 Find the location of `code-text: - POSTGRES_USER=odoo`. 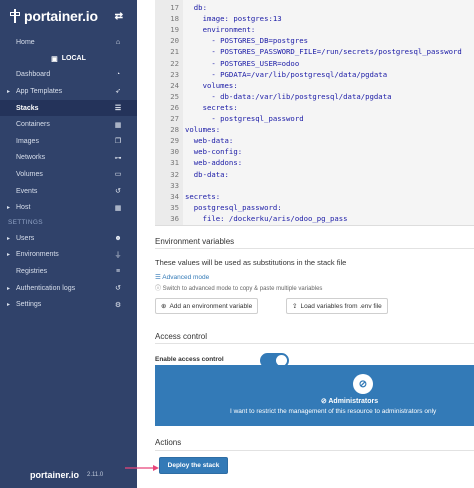

code-text: - POSTGRES_USER=odoo is located at coordinates (242, 63).